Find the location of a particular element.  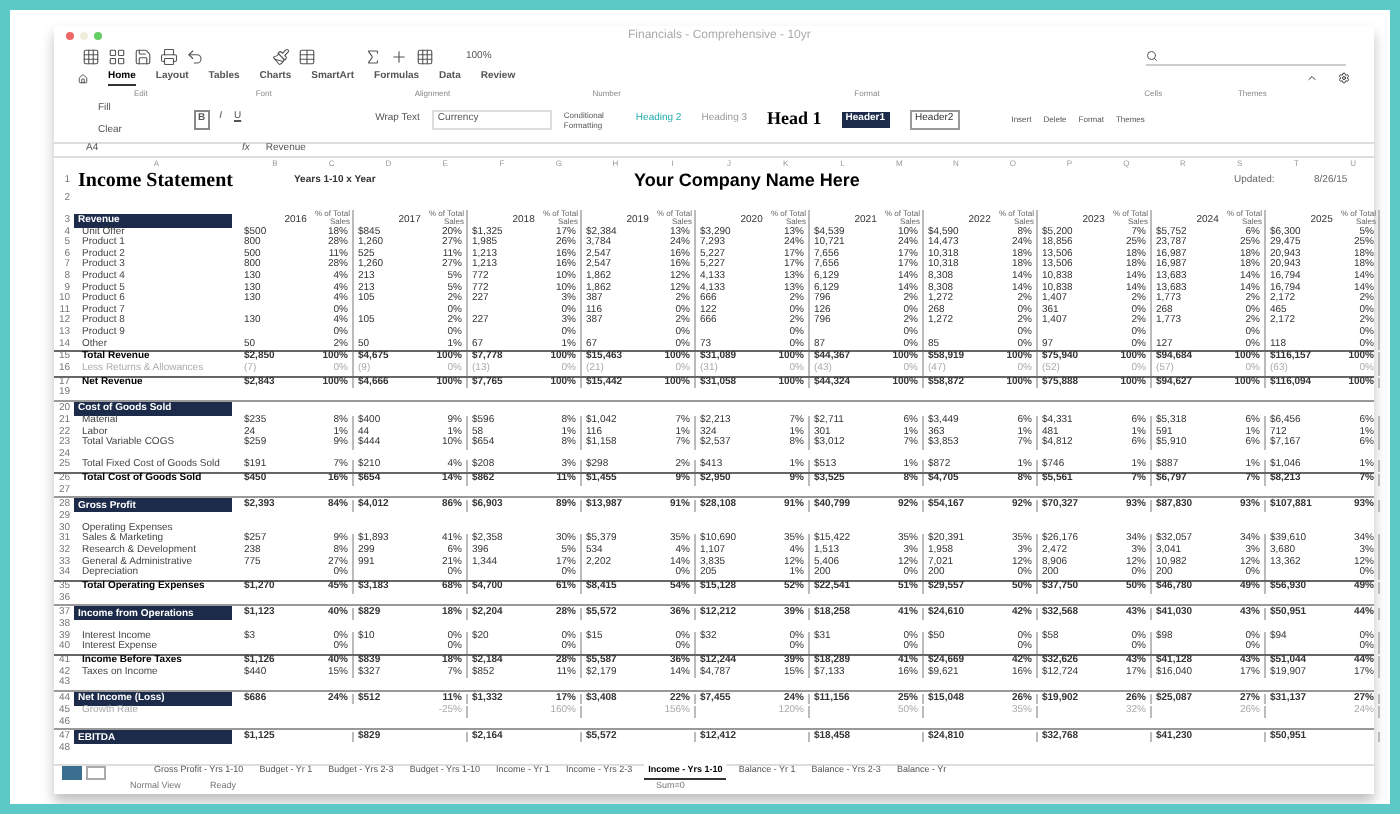

company-name: Your Company Name Here is located at coordinates (748, 182).